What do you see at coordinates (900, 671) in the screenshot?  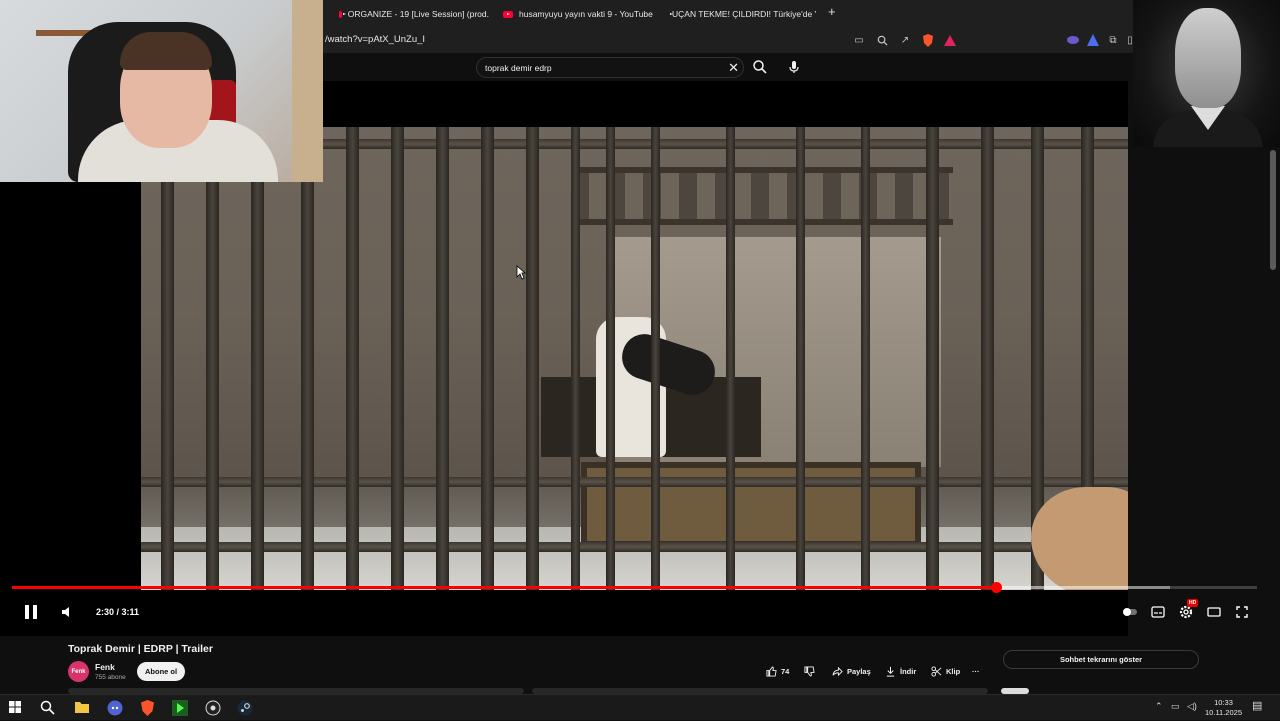 I see `download-button: İndir` at bounding box center [900, 671].